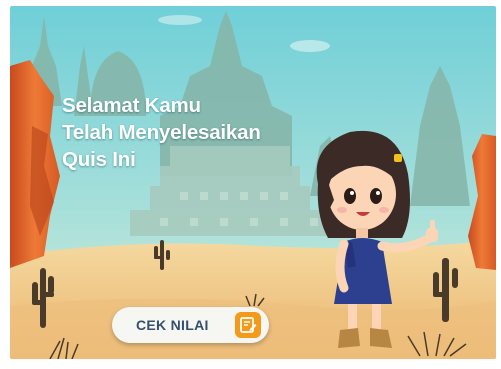  I want to click on cek-nilai-button: CEK NILAI, so click(190, 325).